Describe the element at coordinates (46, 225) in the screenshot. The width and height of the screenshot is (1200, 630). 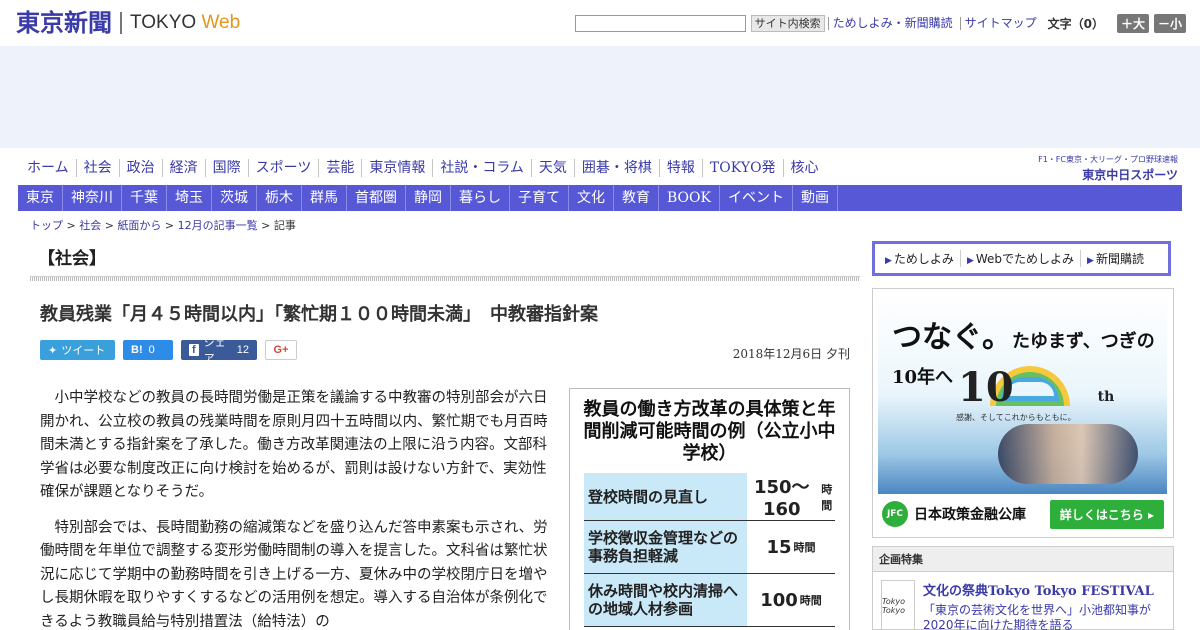
I see `breadcrumb-link: トップ` at that location.